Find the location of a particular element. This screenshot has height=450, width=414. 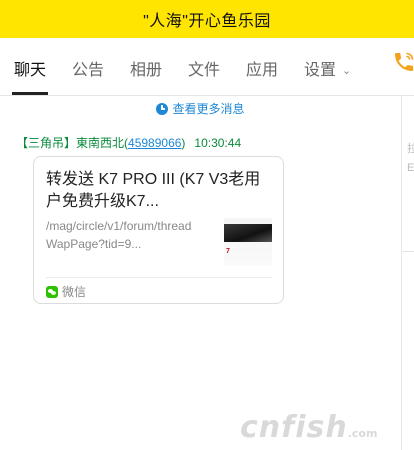

phone-icon is located at coordinates (403, 62).